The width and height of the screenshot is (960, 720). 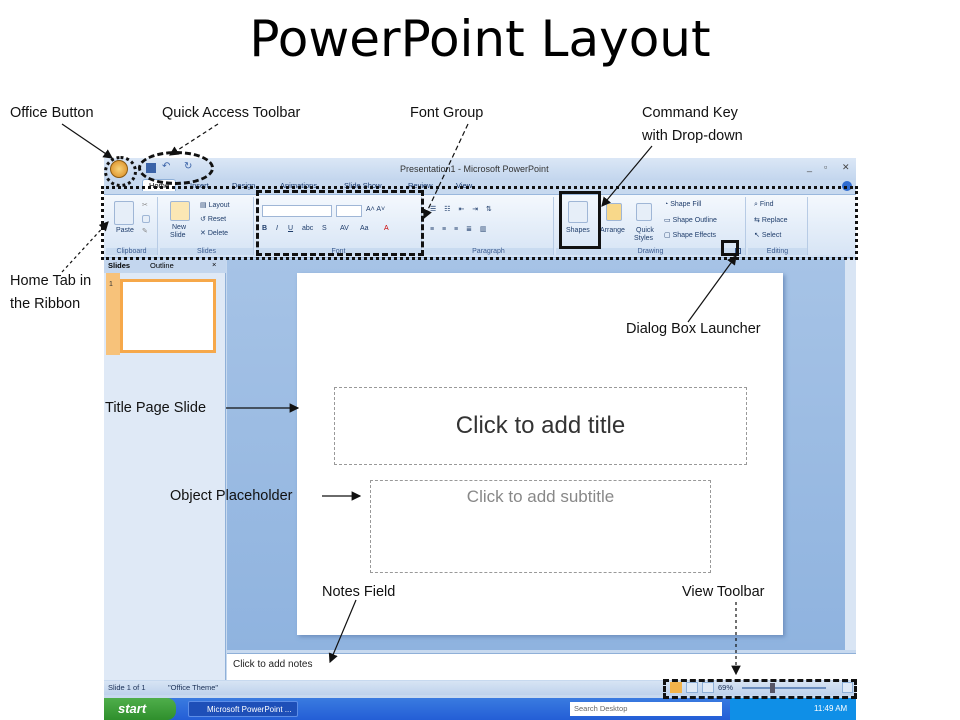 What do you see at coordinates (214, 264) in the screenshot?
I see `pane-close-icon: ×` at bounding box center [214, 264].